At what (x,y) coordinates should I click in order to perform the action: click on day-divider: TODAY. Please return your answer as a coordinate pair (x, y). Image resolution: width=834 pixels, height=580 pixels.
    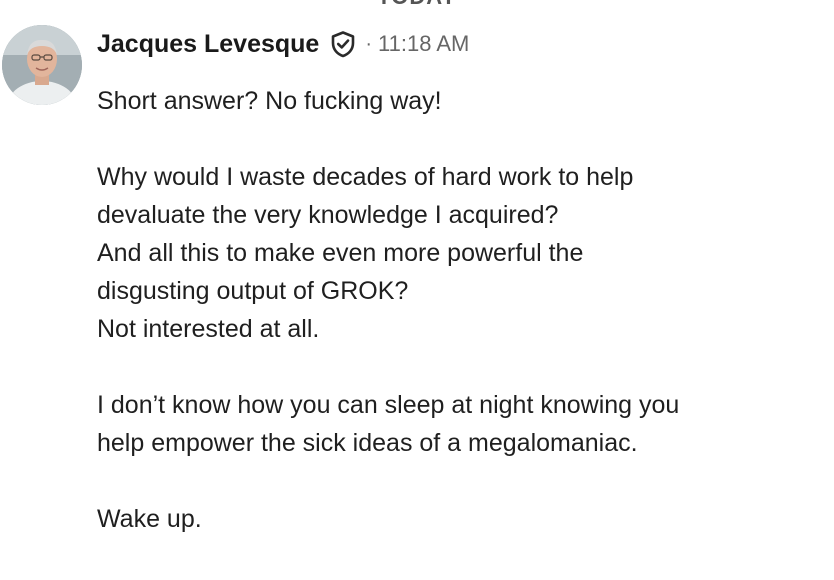
    Looking at the image, I should click on (417, 5).